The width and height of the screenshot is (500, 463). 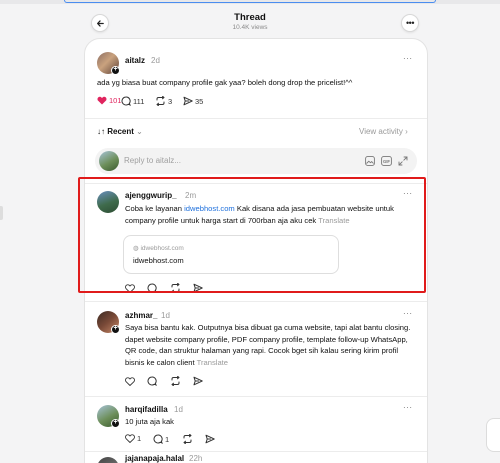 What do you see at coordinates (170, 101) in the screenshot?
I see `repost-count: 3` at bounding box center [170, 101].